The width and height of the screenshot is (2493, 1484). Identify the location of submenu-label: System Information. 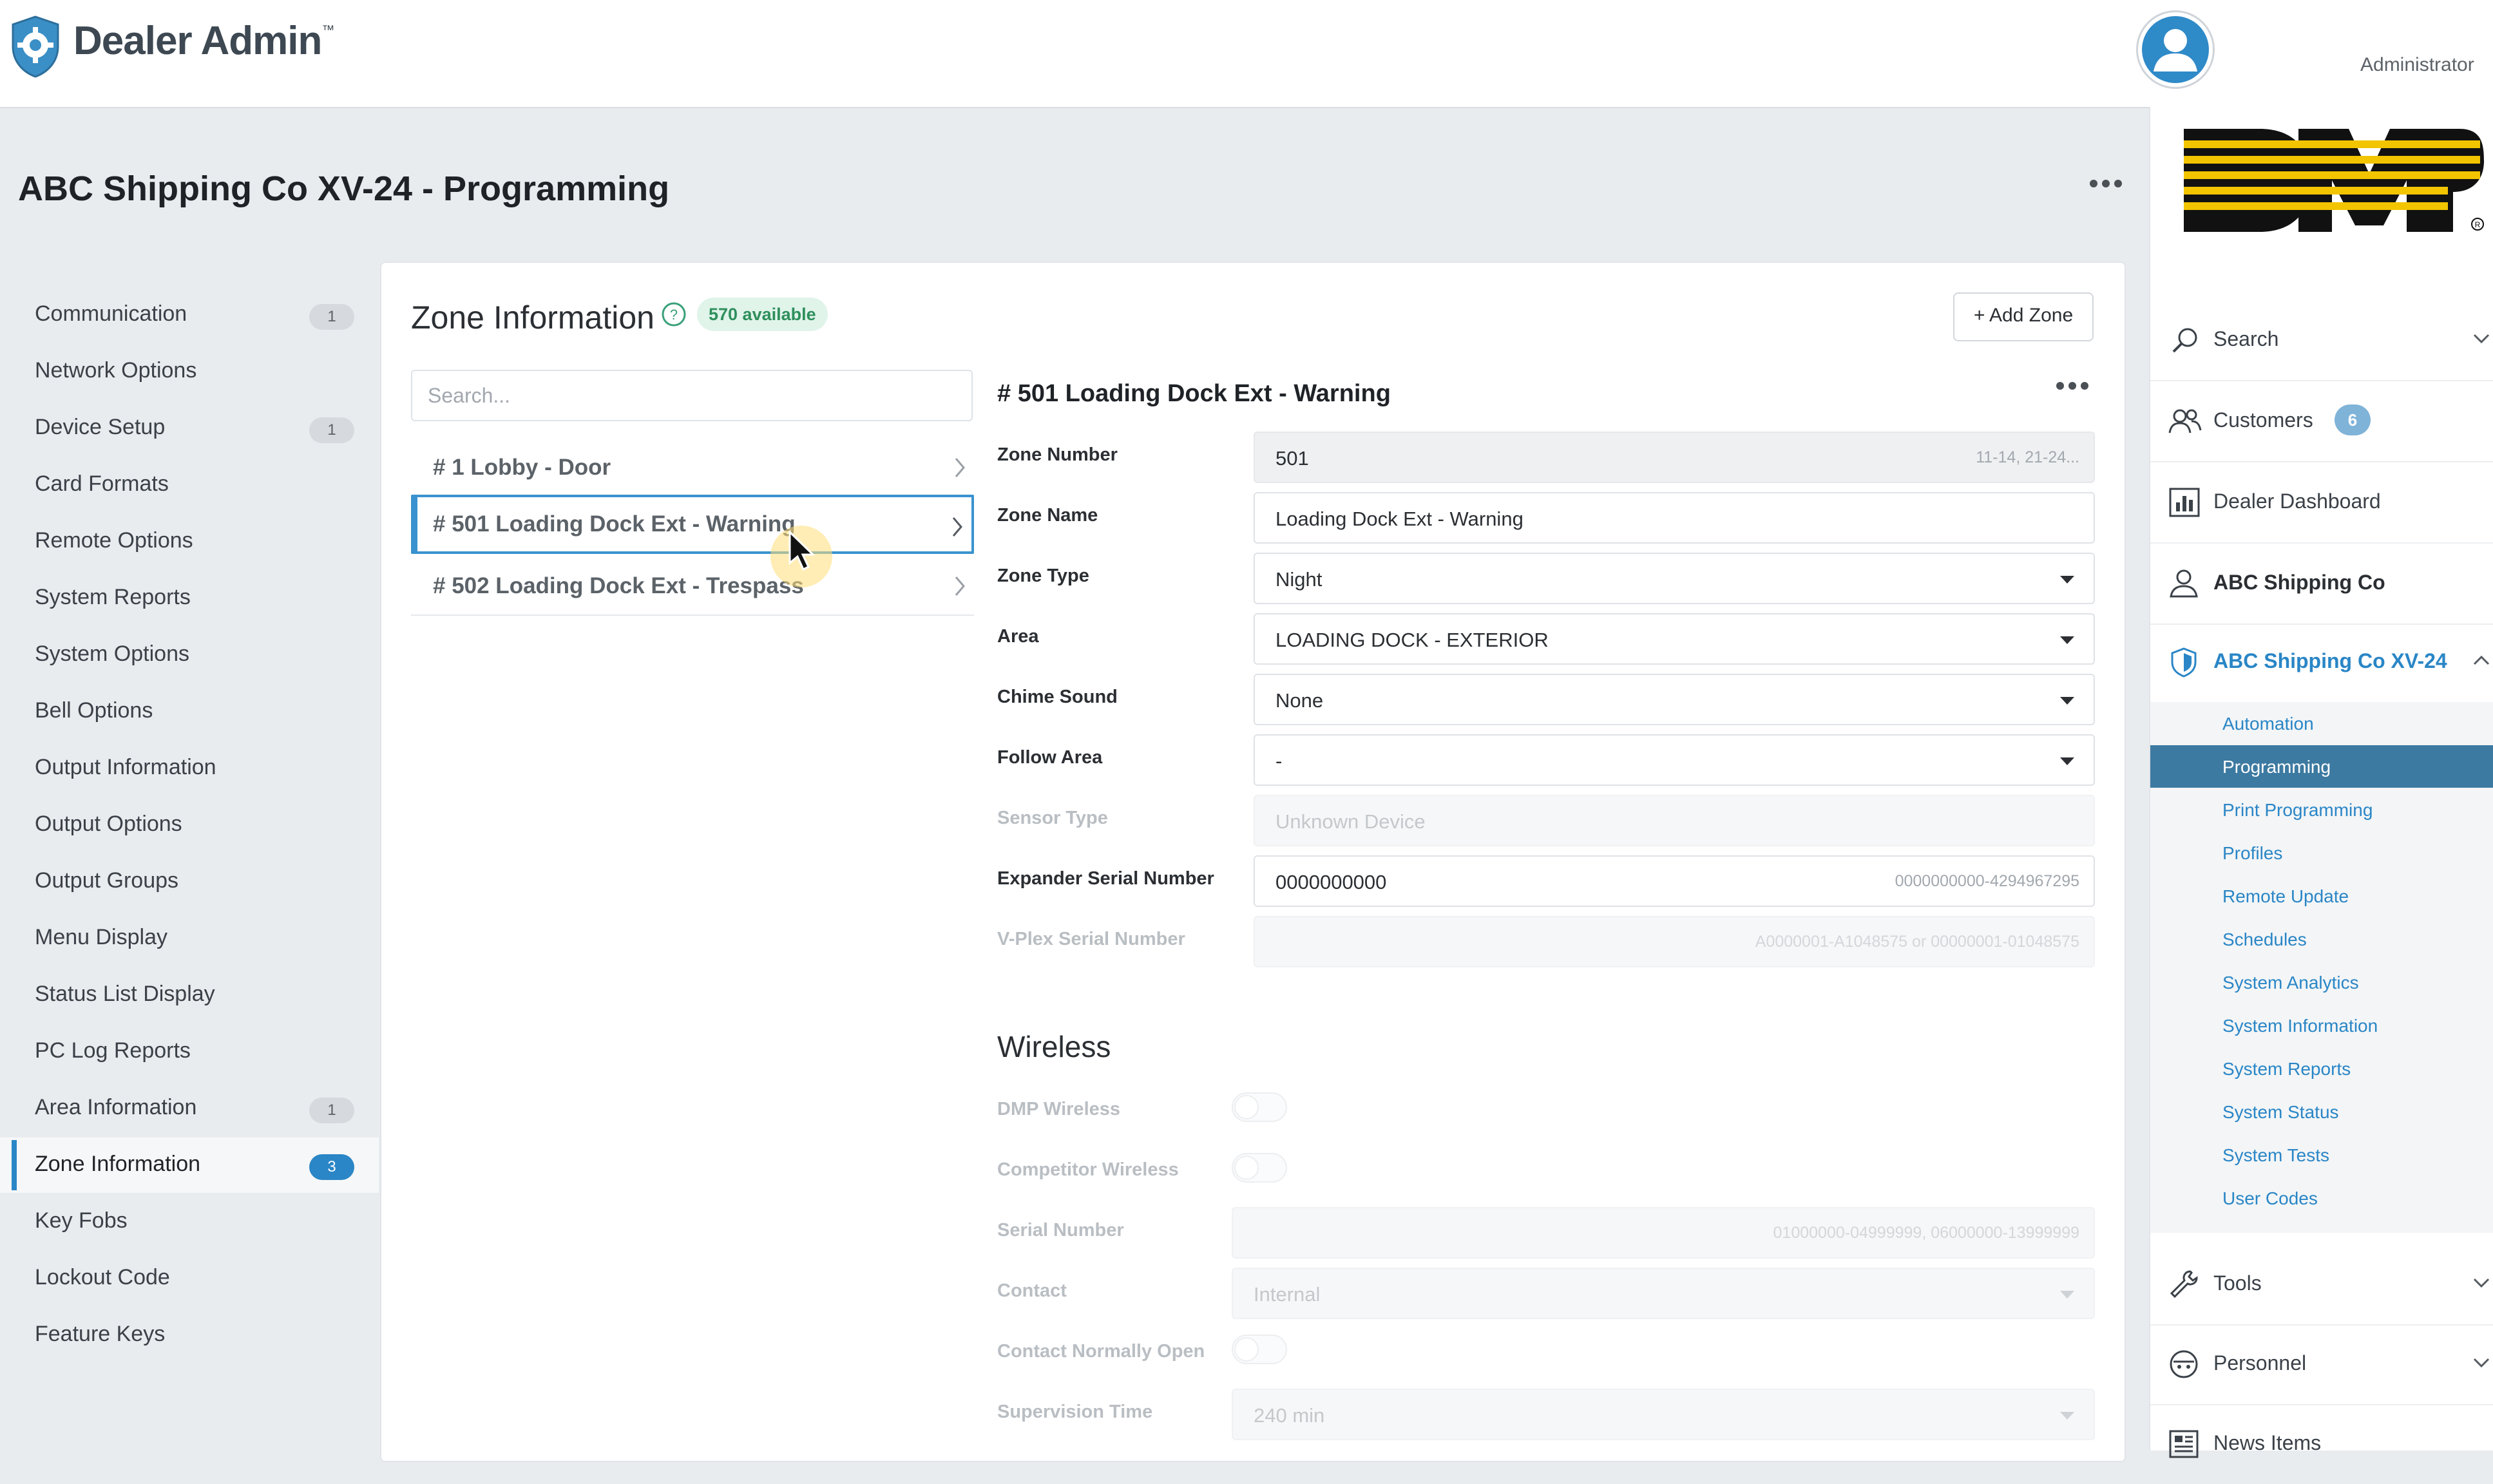
(2300, 1026).